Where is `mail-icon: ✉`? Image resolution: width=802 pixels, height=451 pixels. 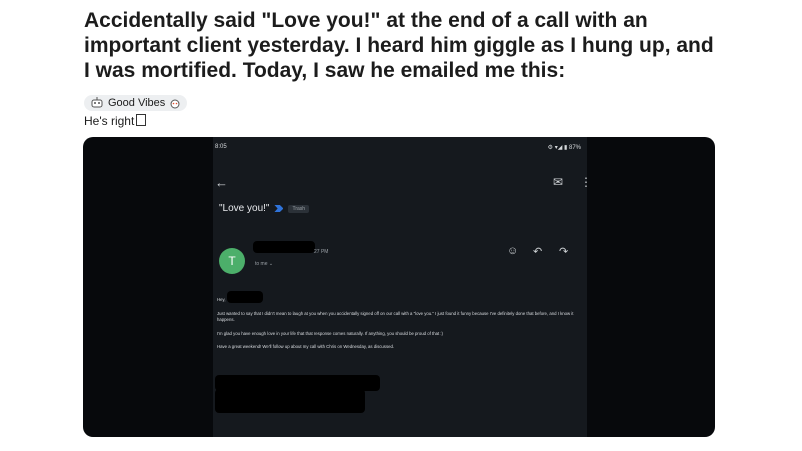
mail-icon: ✉ is located at coordinates (558, 182).